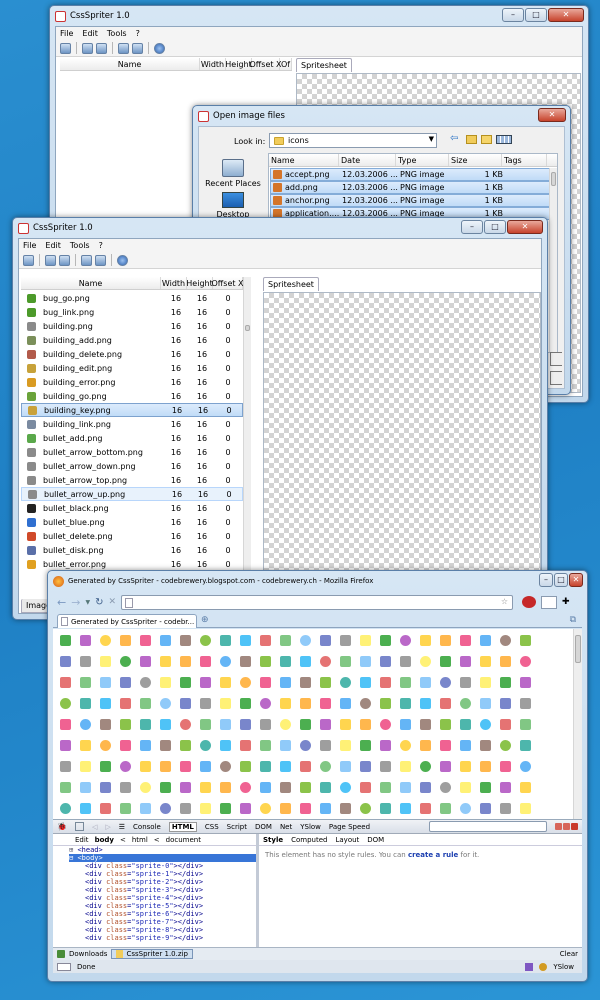 This screenshot has height=1000, width=600. What do you see at coordinates (566, 826) in the screenshot?
I see `fb-window-buttons` at bounding box center [566, 826].